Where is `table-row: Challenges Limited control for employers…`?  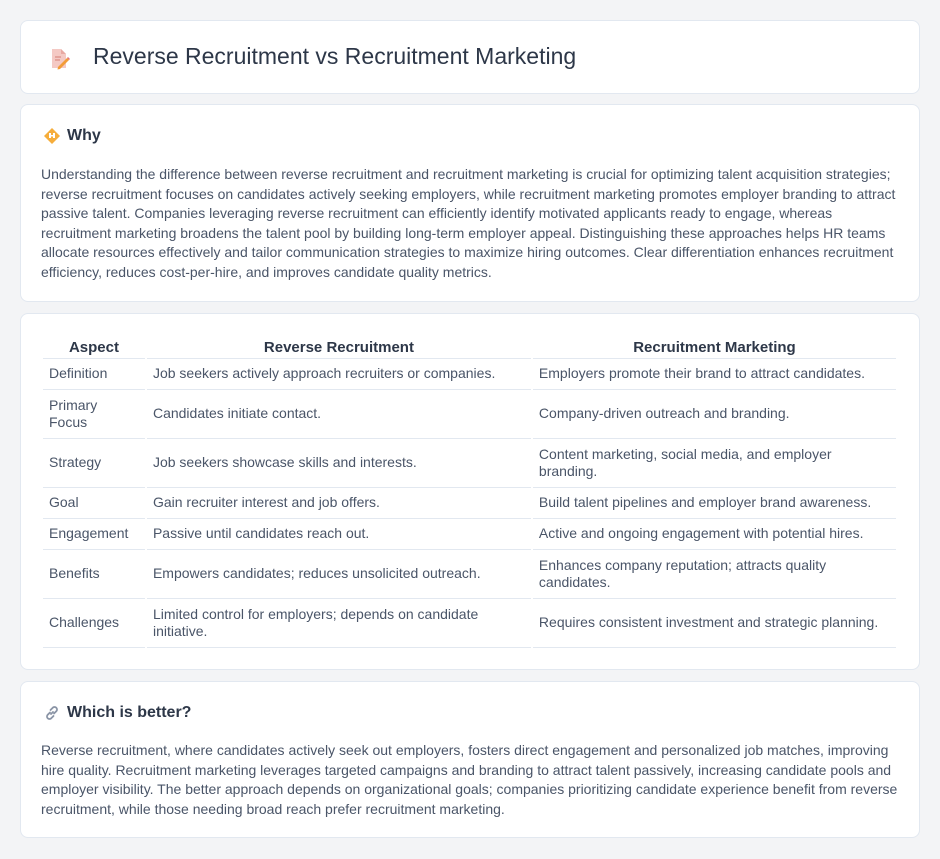
table-row: Challenges Limited control for employers… is located at coordinates (469, 623).